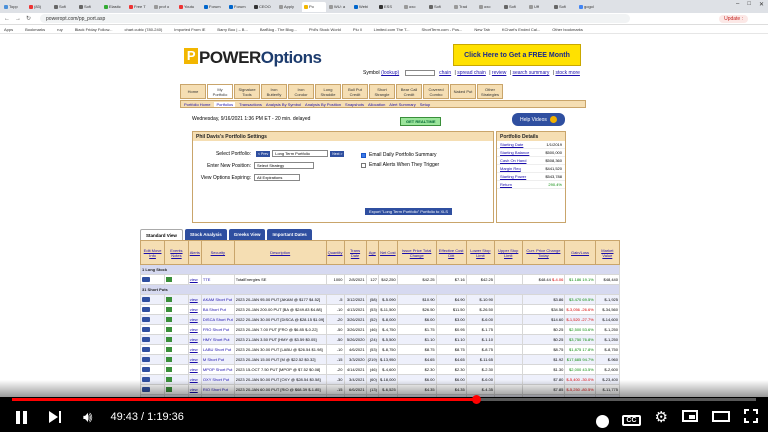  What do you see at coordinates (335, 18) in the screenshot?
I see `url-input: poweropt.com/pp_port.asp` at bounding box center [335, 18].